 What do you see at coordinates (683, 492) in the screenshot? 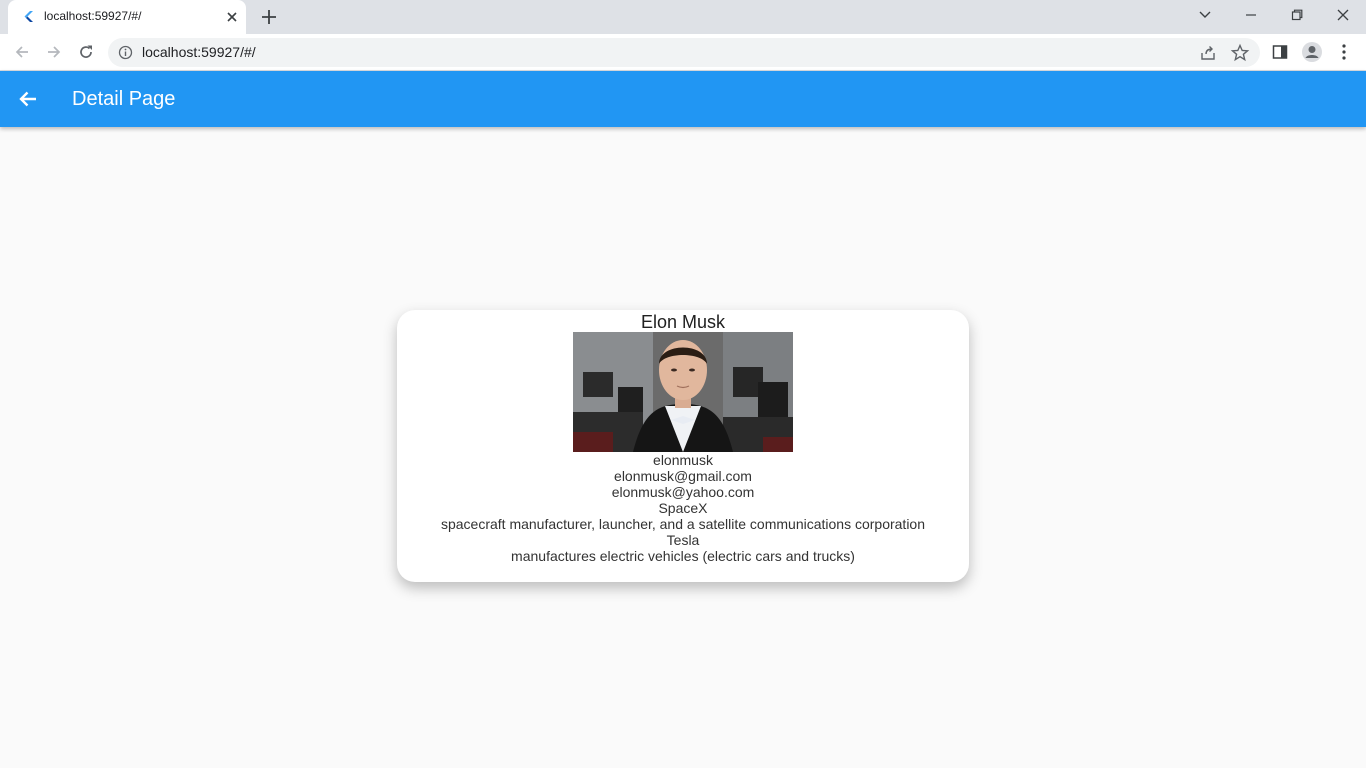
I see `profile-email-secondary: elonmusk@yahoo.com` at bounding box center [683, 492].